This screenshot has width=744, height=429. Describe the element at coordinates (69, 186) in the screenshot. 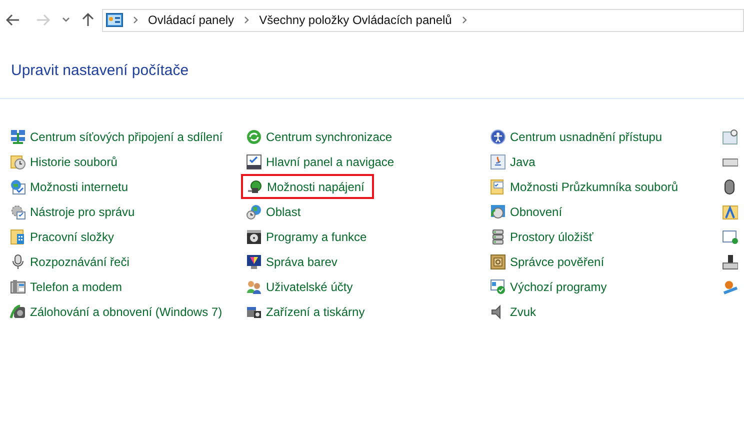

I see `control-panel-item: Možnosti internetu` at that location.